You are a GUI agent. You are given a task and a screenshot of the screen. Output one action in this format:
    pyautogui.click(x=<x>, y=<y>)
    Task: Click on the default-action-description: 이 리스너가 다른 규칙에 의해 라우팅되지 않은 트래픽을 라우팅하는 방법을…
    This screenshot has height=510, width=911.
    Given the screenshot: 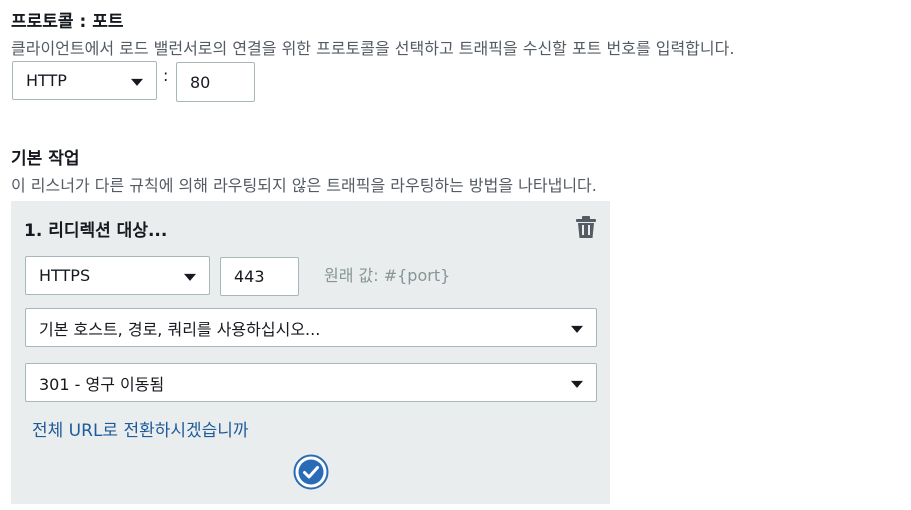 What is the action you would take?
    pyautogui.click(x=304, y=185)
    